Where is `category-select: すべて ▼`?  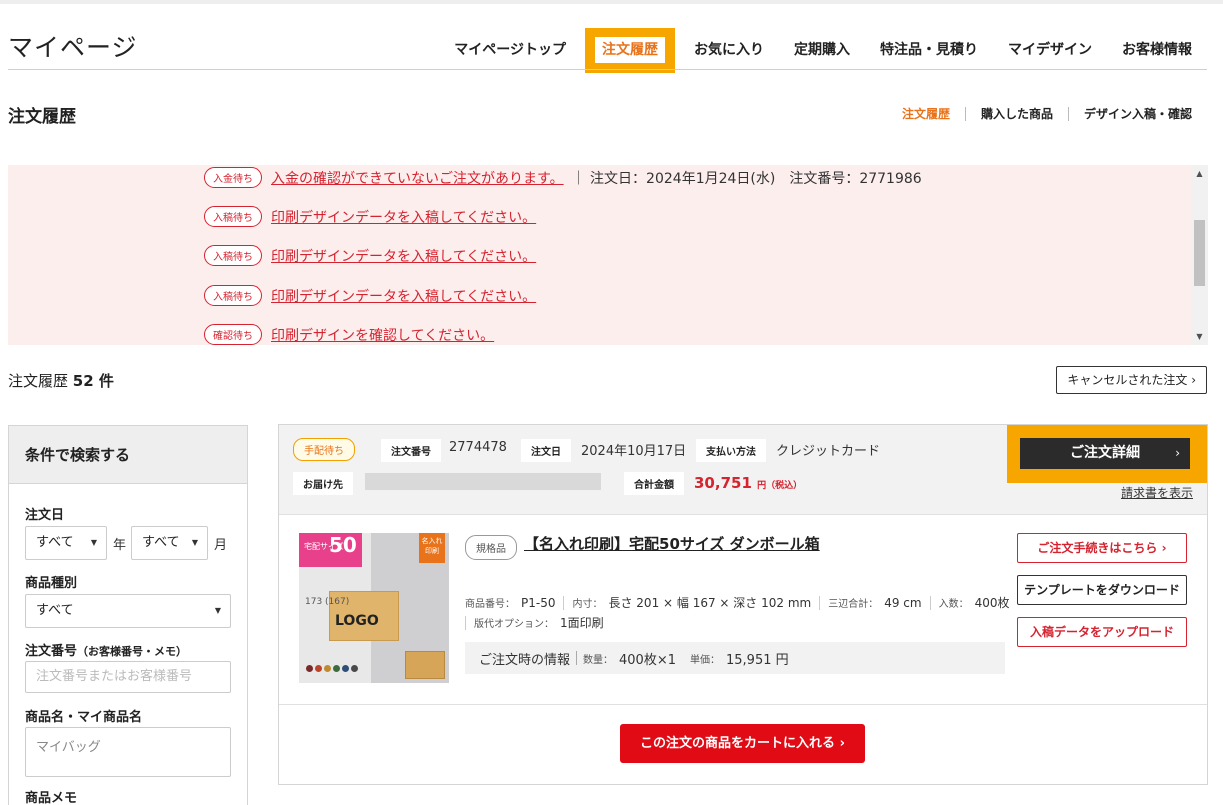 category-select: すべて ▼ is located at coordinates (128, 611).